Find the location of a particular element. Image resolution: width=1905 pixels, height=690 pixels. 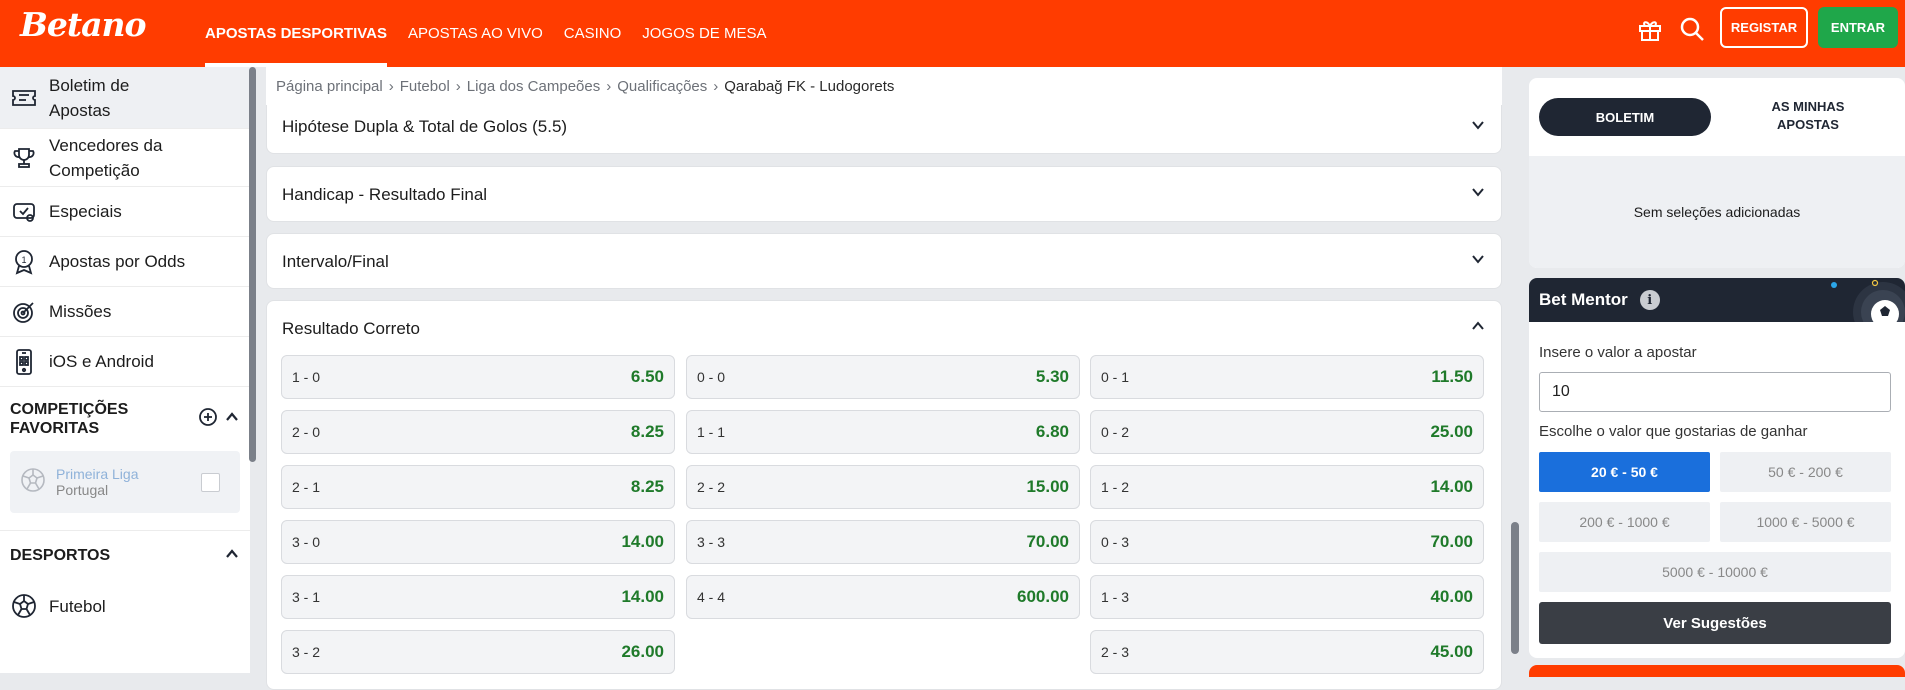

favorite-competition-item: Primeira Liga Portugal is located at coordinates (125, 482).